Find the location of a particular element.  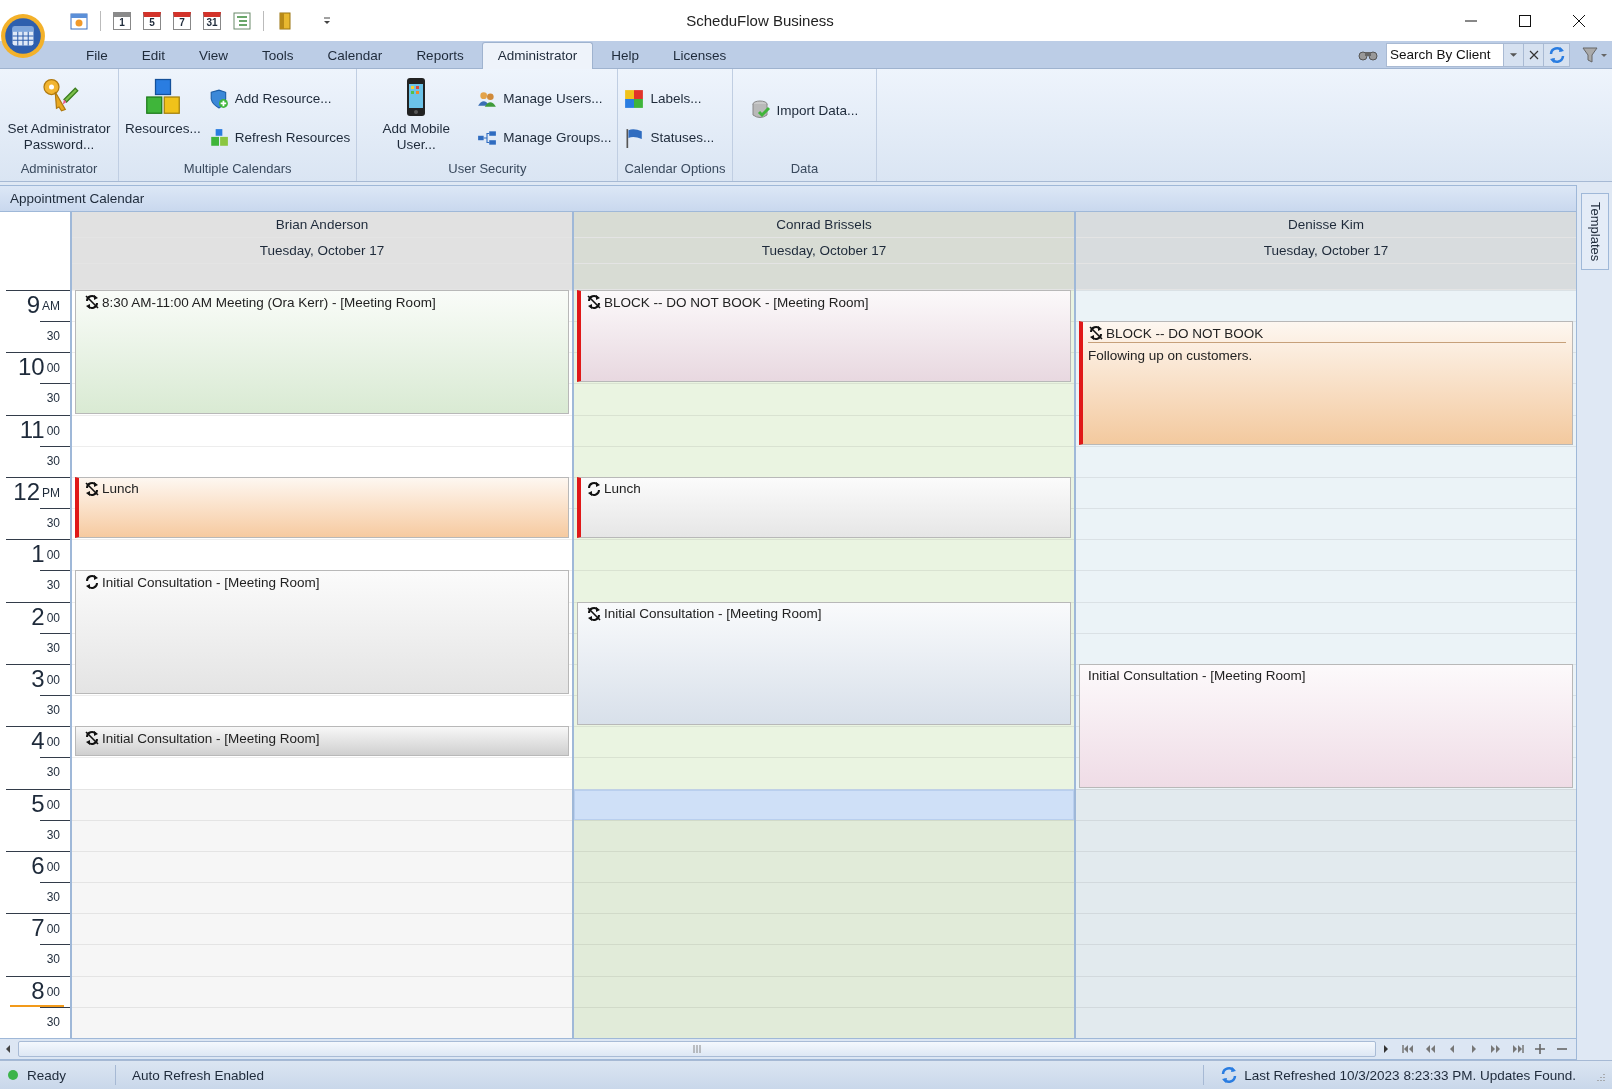

day-view-button: 5 is located at coordinates (152, 20).